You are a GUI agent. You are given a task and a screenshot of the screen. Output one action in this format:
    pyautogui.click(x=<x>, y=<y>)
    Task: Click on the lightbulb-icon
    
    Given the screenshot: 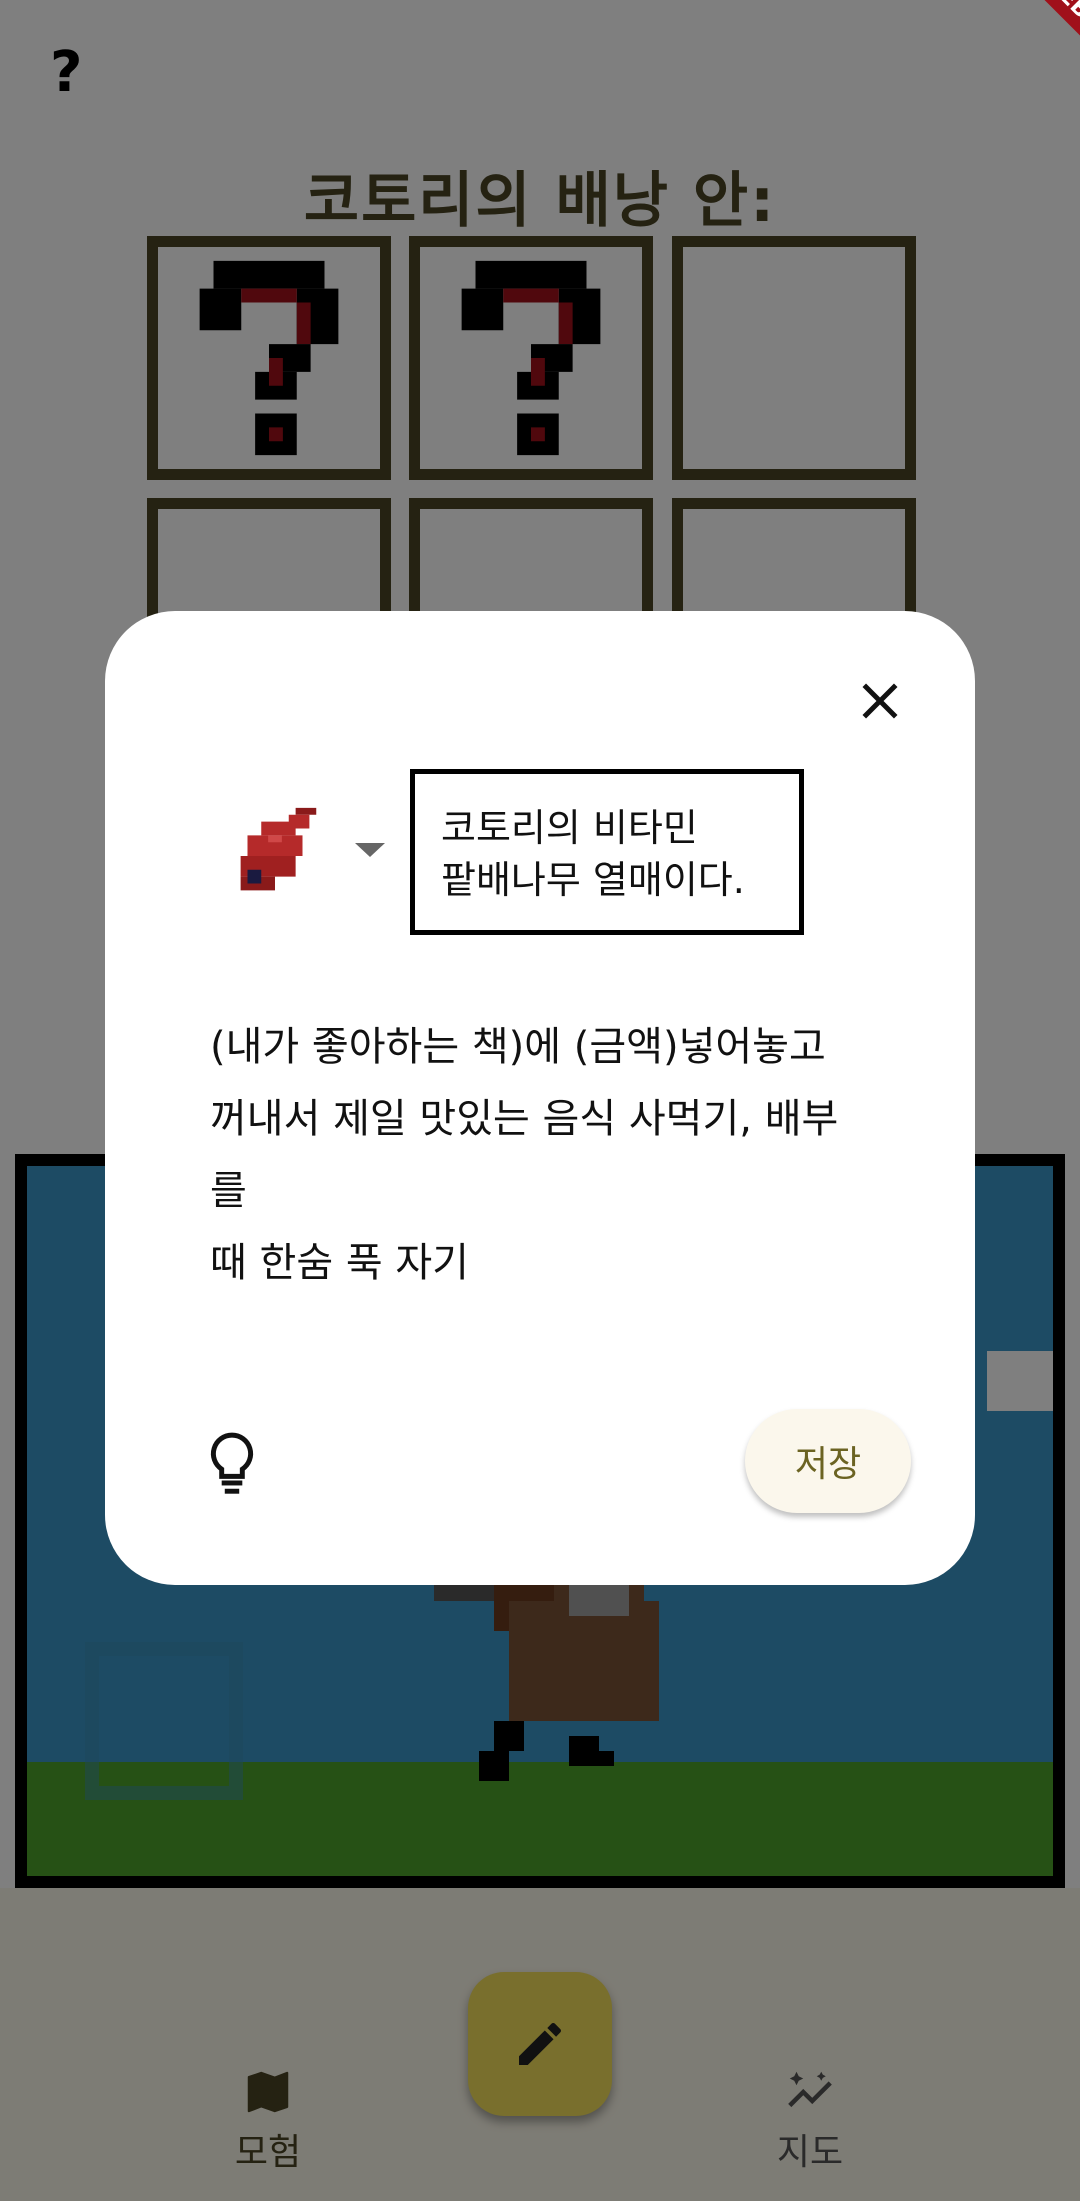 What is the action you would take?
    pyautogui.click(x=232, y=1464)
    